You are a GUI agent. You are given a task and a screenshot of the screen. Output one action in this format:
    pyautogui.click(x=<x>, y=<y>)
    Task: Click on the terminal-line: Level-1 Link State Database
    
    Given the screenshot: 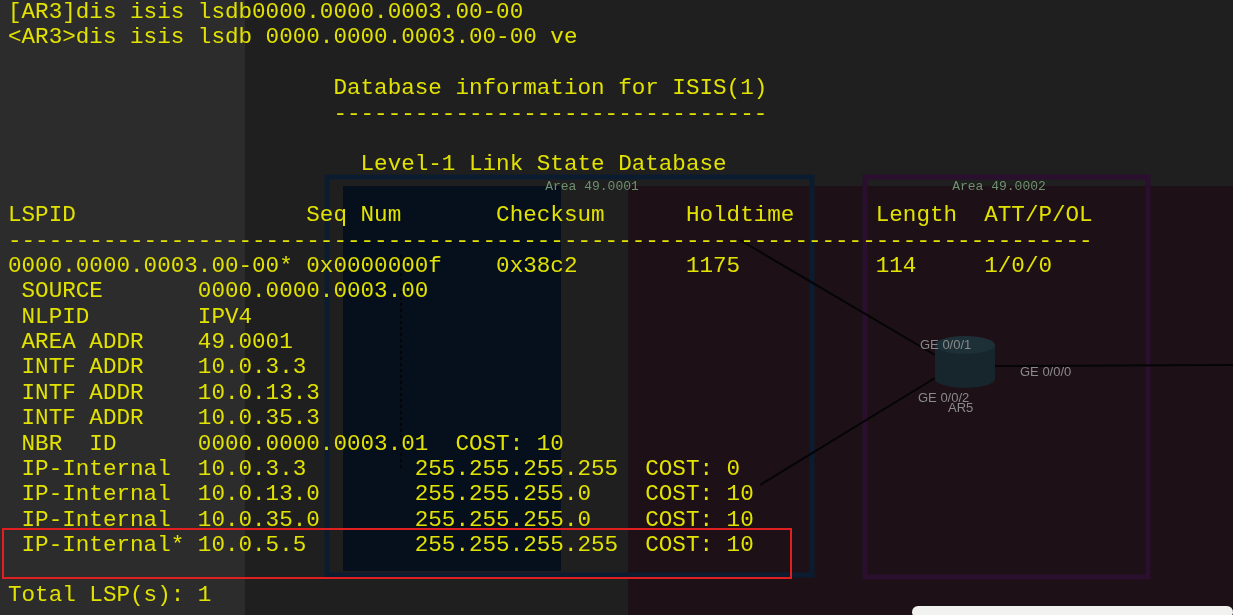 What is the action you would take?
    pyautogui.click(x=543, y=165)
    